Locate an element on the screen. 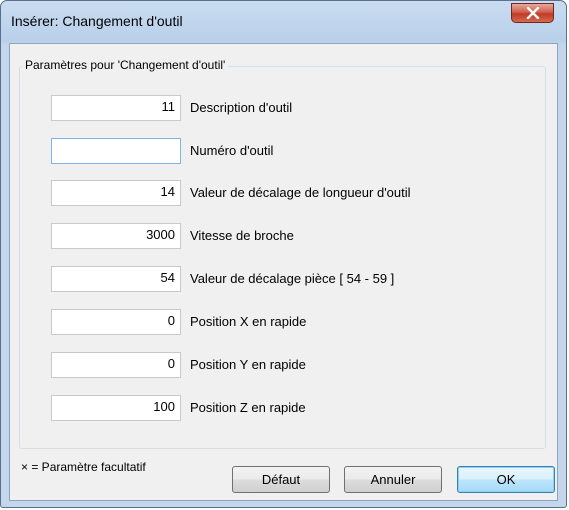  work-offset-label: Valeur de décalage pièce [ 54 - 59 ] is located at coordinates (292, 278).